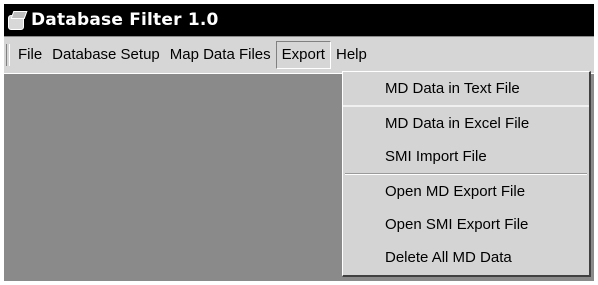 Image resolution: width=598 pixels, height=285 pixels. Describe the element at coordinates (299, 20) in the screenshot. I see `title-bar: Database Filter 1.0` at that location.